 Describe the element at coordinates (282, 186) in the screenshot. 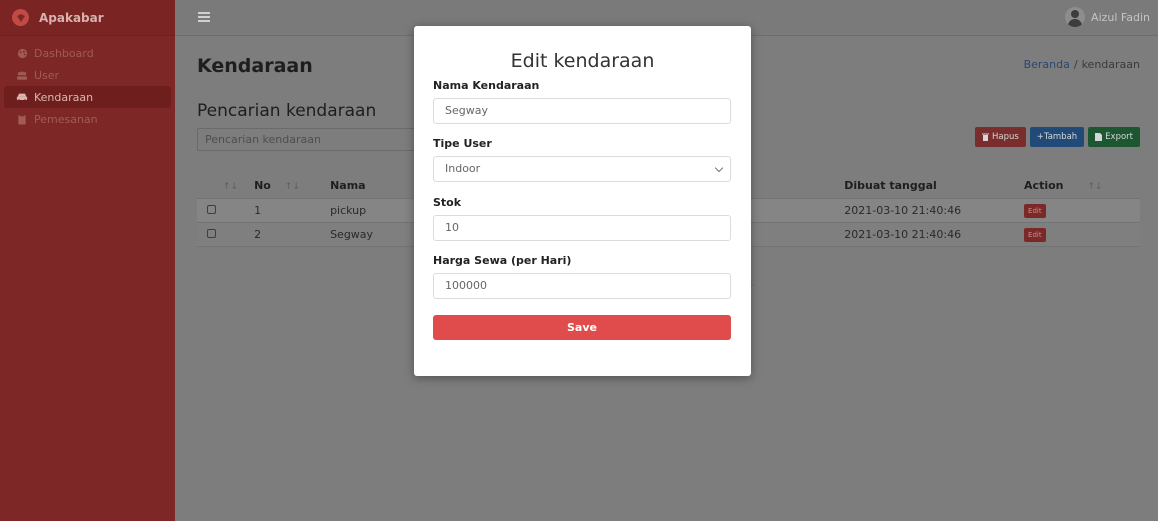

I see `column-header-no: No ↑↓` at that location.